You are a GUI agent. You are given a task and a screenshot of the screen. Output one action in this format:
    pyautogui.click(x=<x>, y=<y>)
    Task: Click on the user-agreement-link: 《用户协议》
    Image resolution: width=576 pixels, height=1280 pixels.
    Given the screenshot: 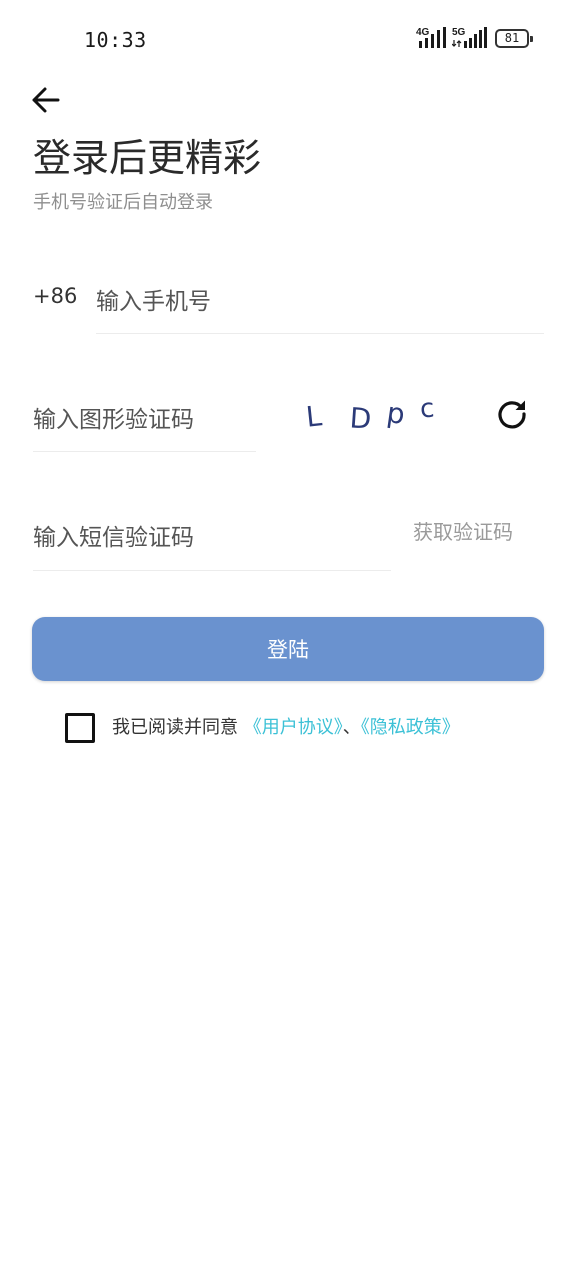 What is the action you would take?
    pyautogui.click(x=293, y=727)
    